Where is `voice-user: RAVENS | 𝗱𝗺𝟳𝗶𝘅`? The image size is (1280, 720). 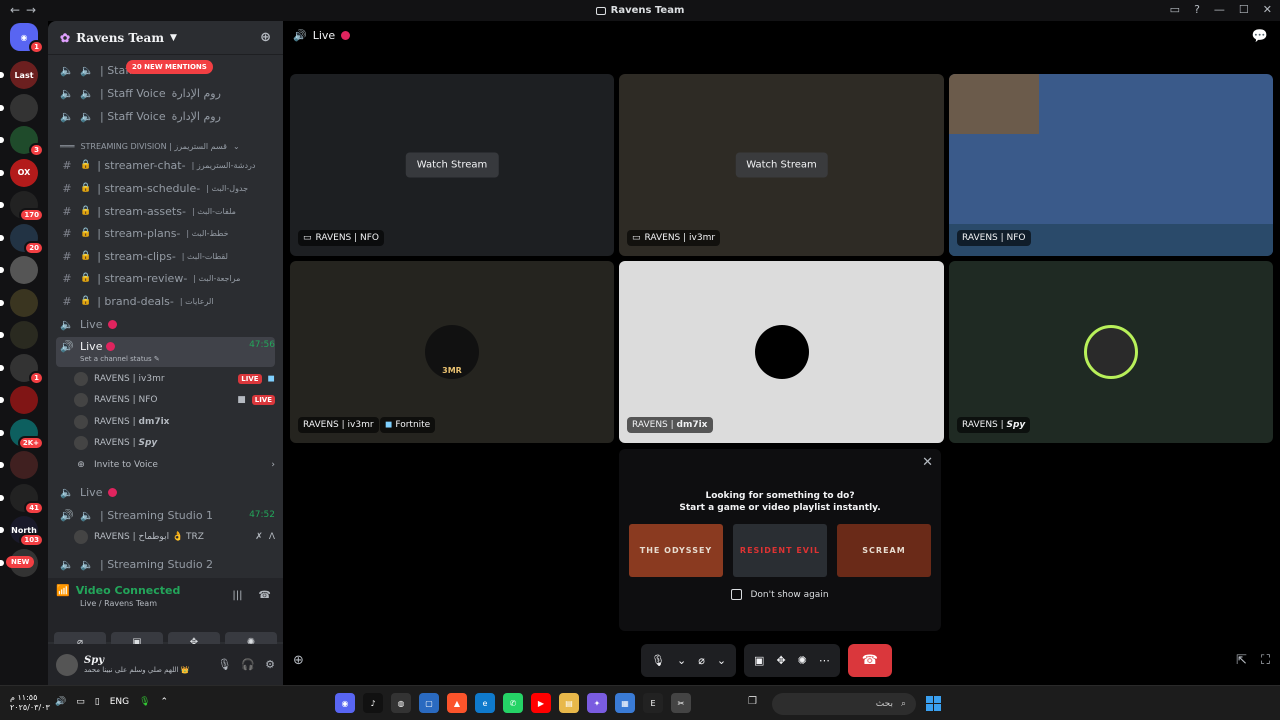 voice-user: RAVENS | 𝗱𝗺𝟳𝗶𝘅 is located at coordinates (174, 422).